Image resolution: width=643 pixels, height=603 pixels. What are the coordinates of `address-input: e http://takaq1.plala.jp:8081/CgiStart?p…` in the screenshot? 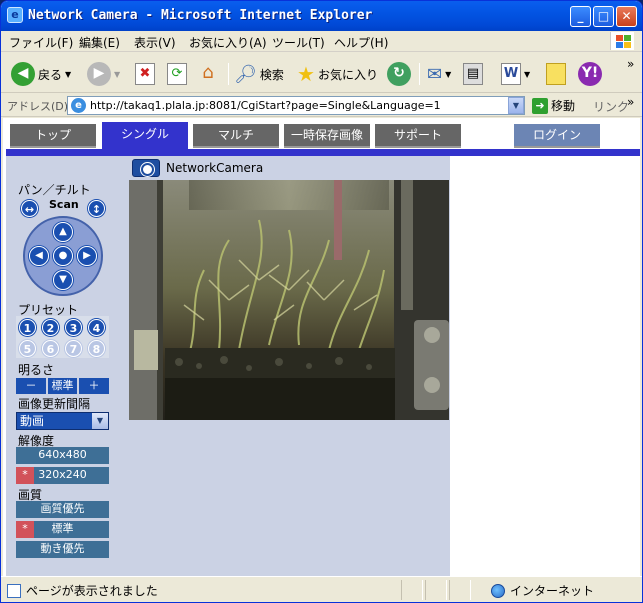 It's located at (296, 105).